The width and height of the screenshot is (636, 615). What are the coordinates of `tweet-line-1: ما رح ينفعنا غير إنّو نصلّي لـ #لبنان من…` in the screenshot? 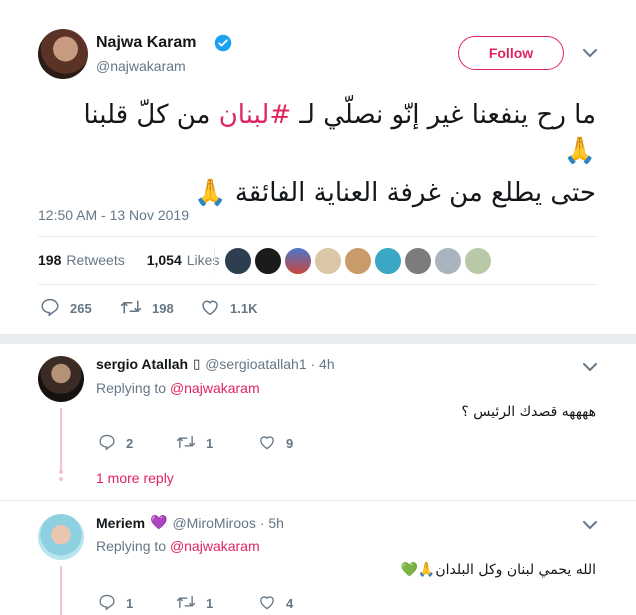 It's located at (339, 115).